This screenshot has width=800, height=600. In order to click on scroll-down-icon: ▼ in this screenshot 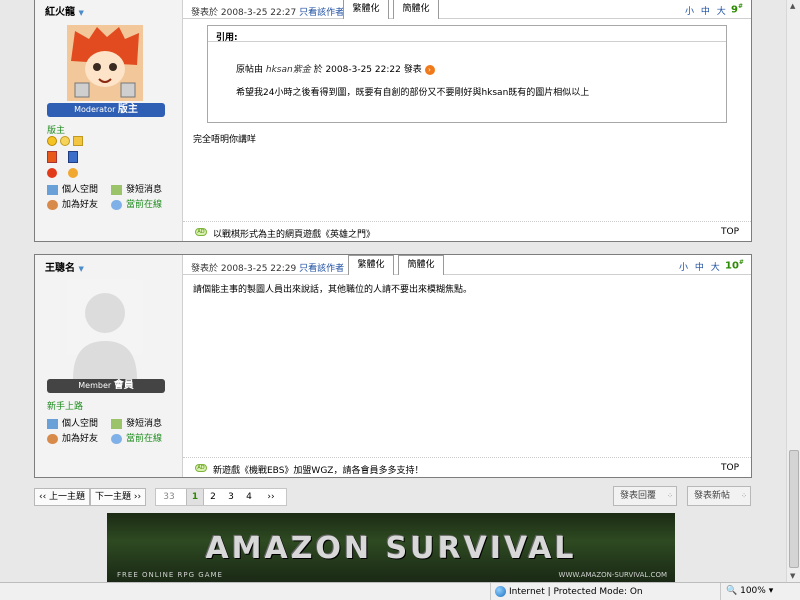, I will do `click(792, 576)`.